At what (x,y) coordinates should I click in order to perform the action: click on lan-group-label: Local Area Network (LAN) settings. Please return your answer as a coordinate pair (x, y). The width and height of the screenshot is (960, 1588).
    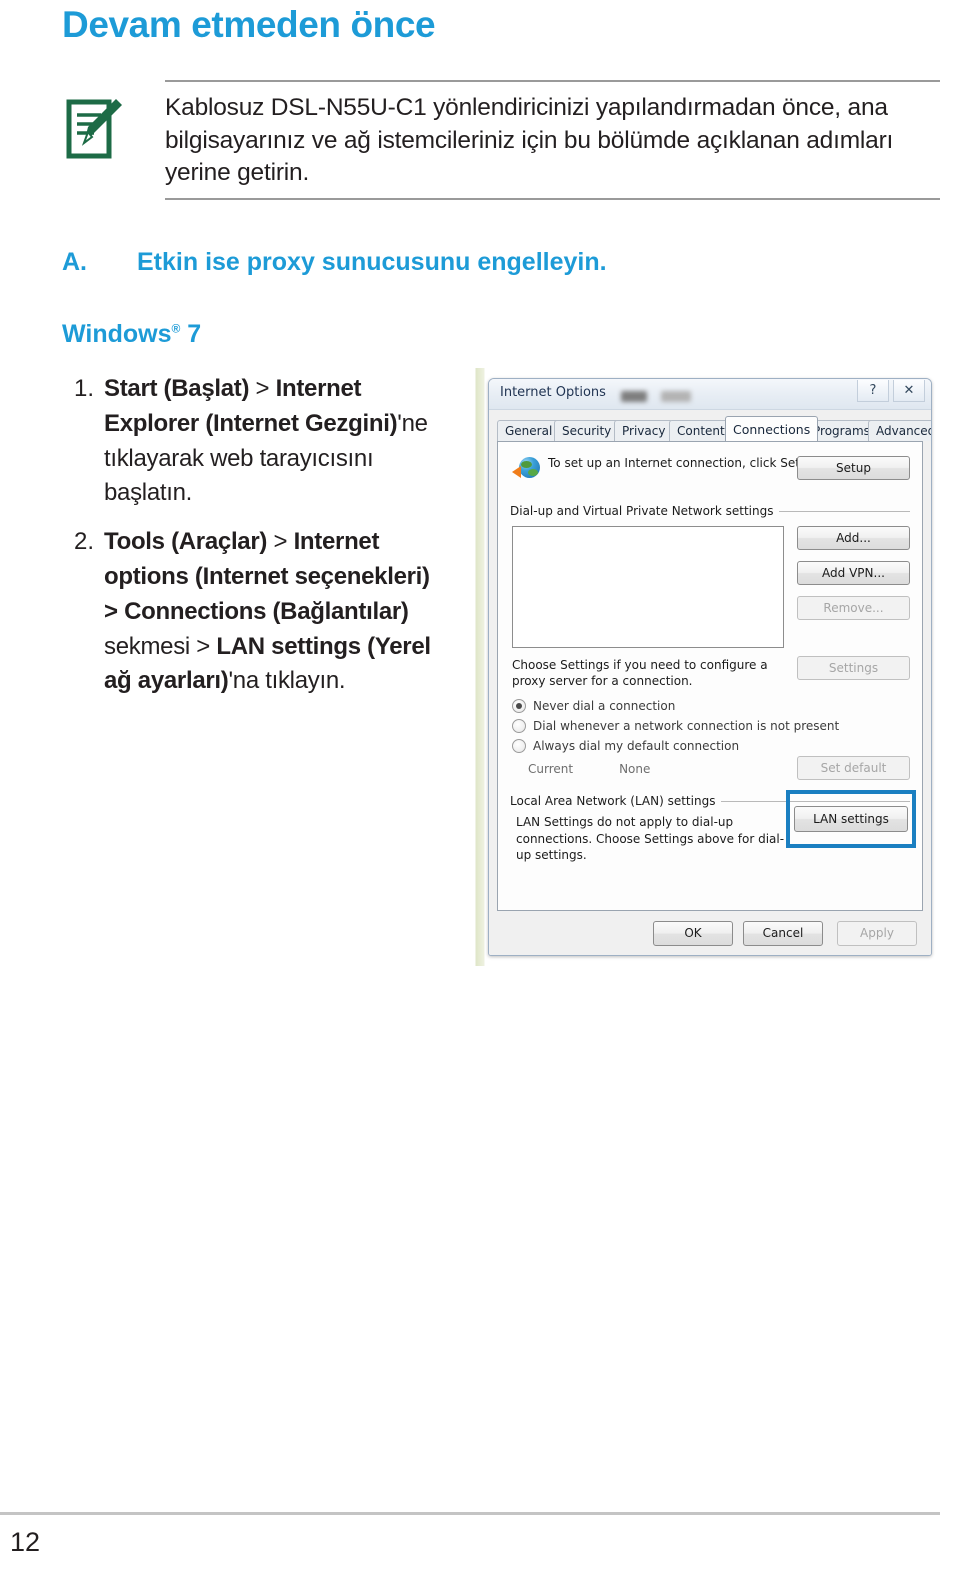
    Looking at the image, I should click on (613, 801).